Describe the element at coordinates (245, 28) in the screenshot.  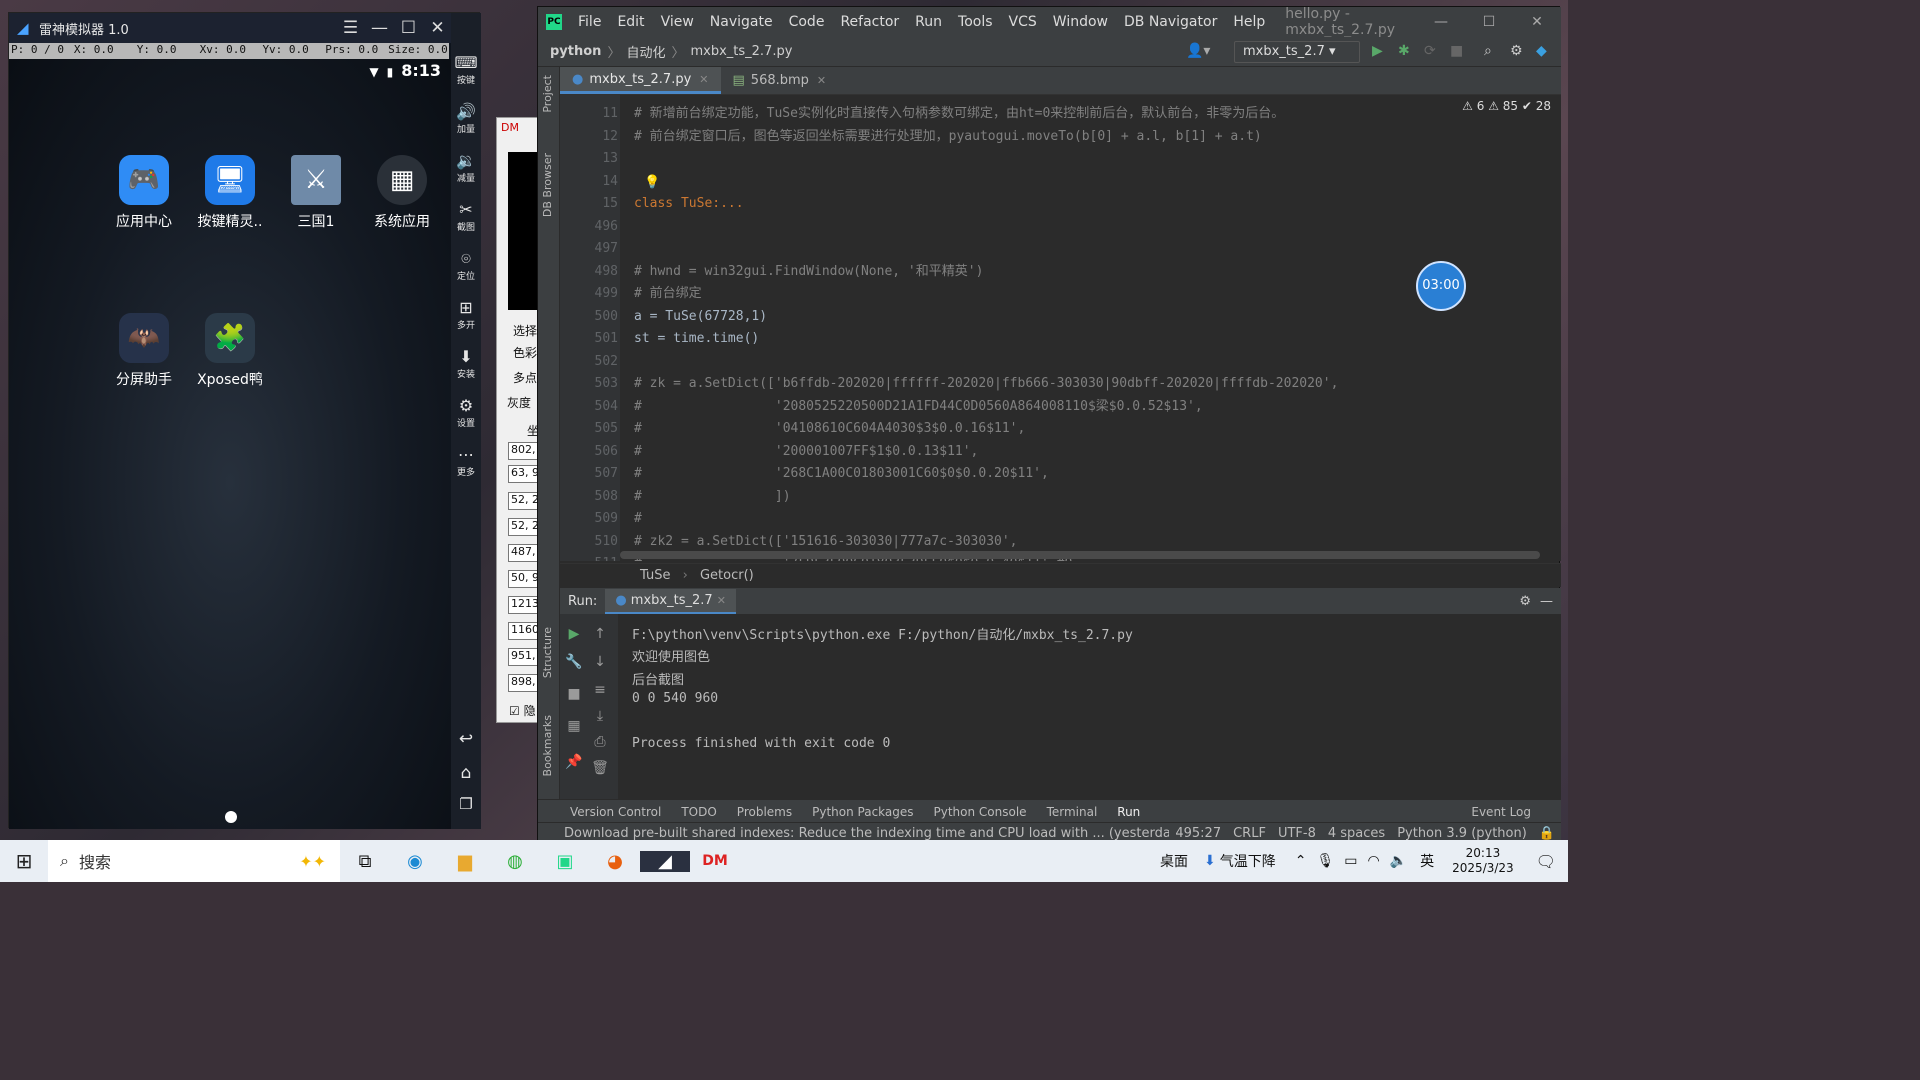
I see `emulator-titlebar: ◢ 雷神模拟器 1.0 ☰ — ☐ ✕ 《` at that location.